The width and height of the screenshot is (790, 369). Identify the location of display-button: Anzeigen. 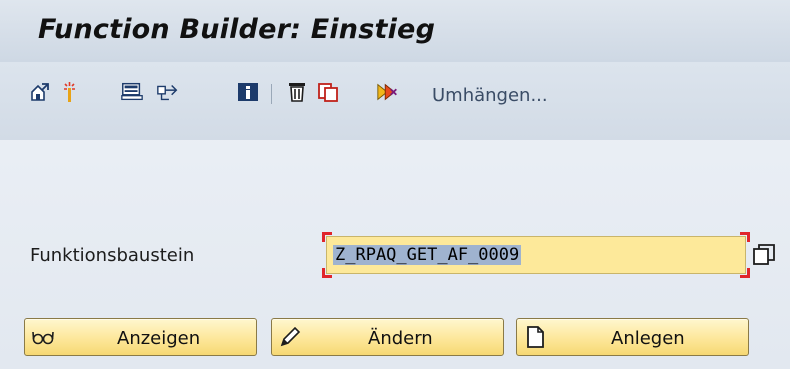
(140, 337).